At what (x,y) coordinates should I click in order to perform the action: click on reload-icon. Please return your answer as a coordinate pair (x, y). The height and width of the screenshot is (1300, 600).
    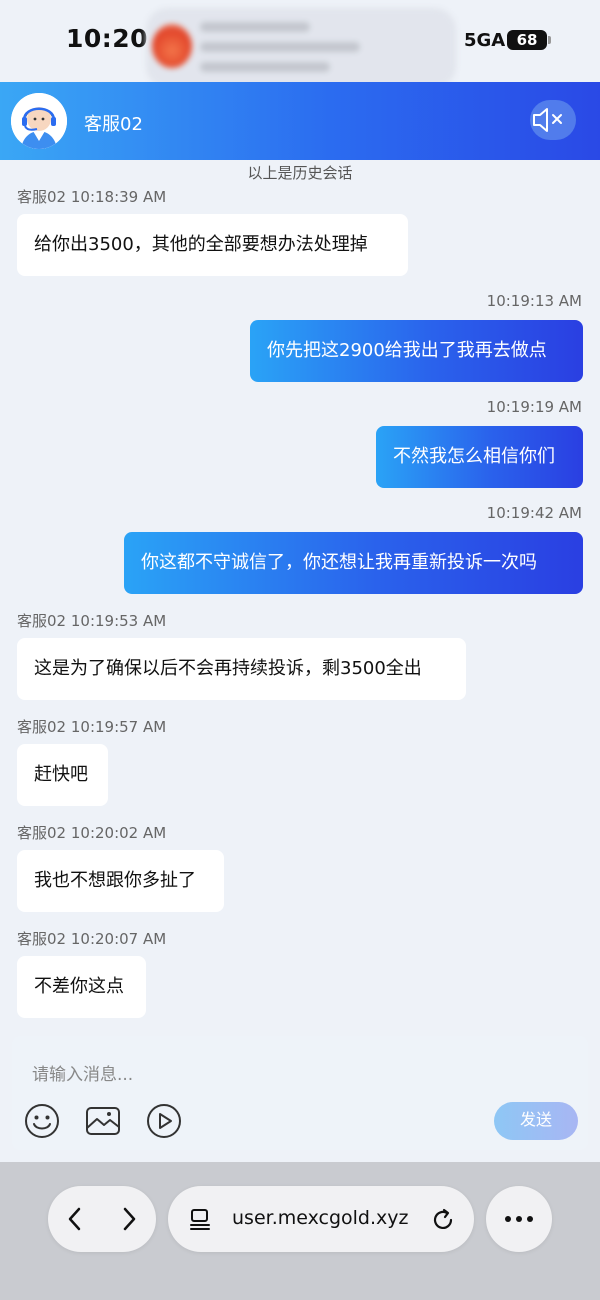
    Looking at the image, I should click on (443, 1220).